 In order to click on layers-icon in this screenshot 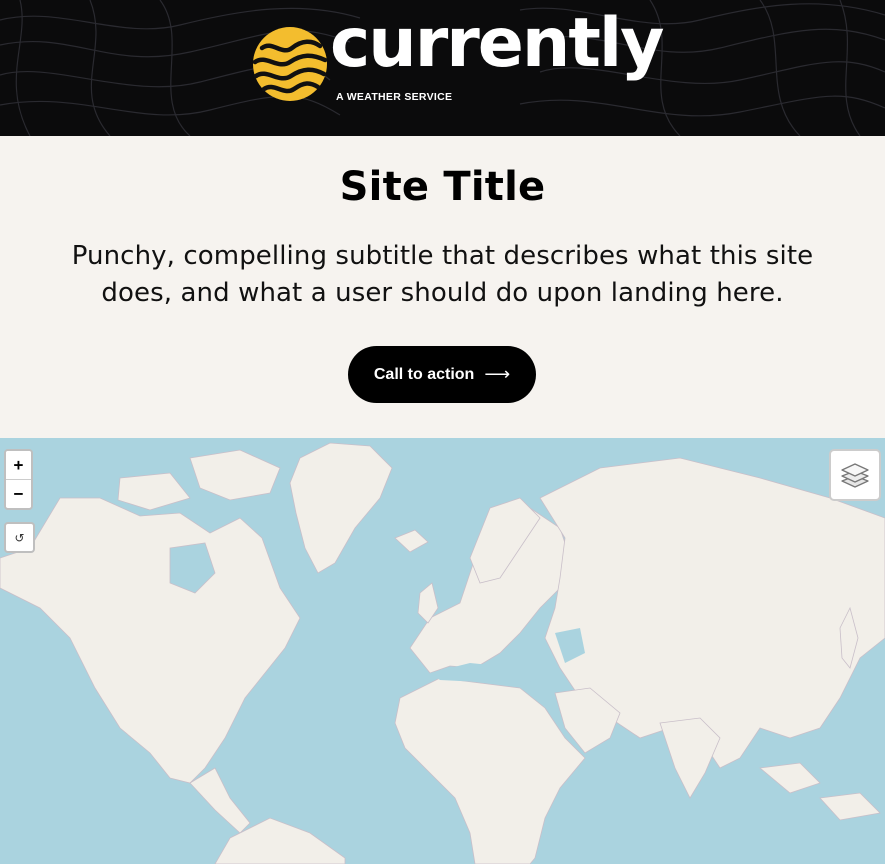, I will do `click(855, 475)`.